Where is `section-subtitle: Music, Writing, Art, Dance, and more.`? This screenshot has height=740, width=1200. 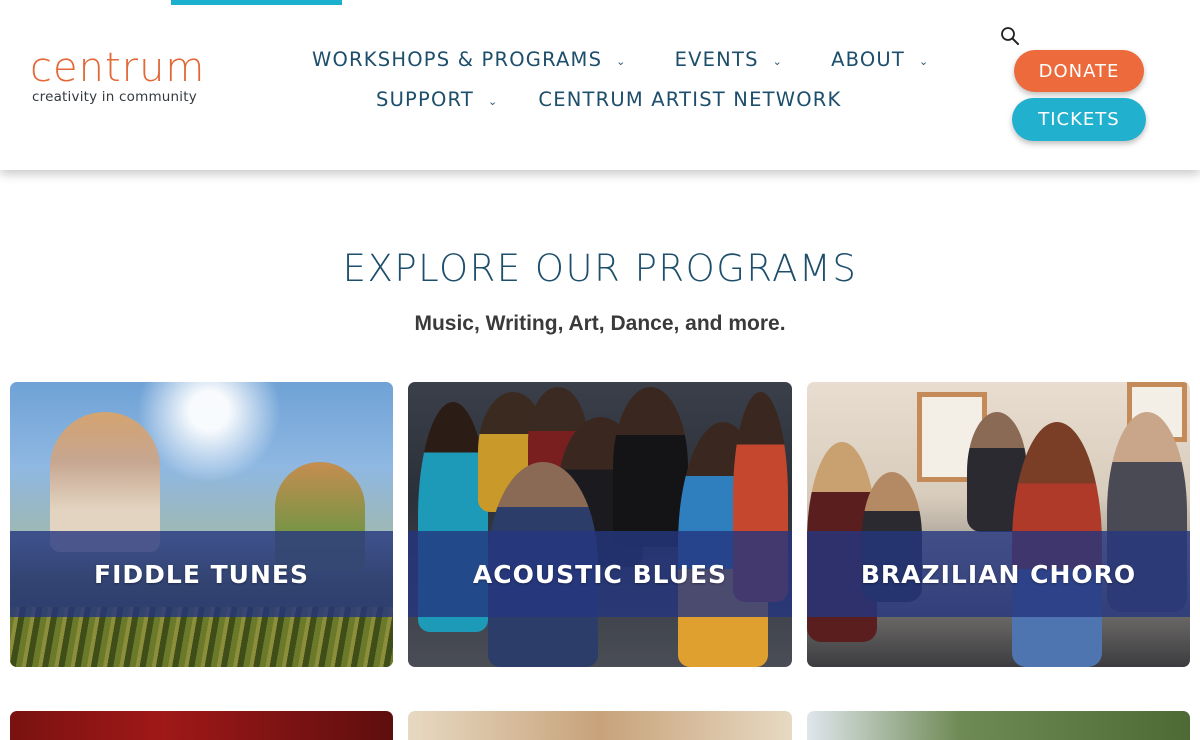 section-subtitle: Music, Writing, Art, Dance, and more. is located at coordinates (600, 323).